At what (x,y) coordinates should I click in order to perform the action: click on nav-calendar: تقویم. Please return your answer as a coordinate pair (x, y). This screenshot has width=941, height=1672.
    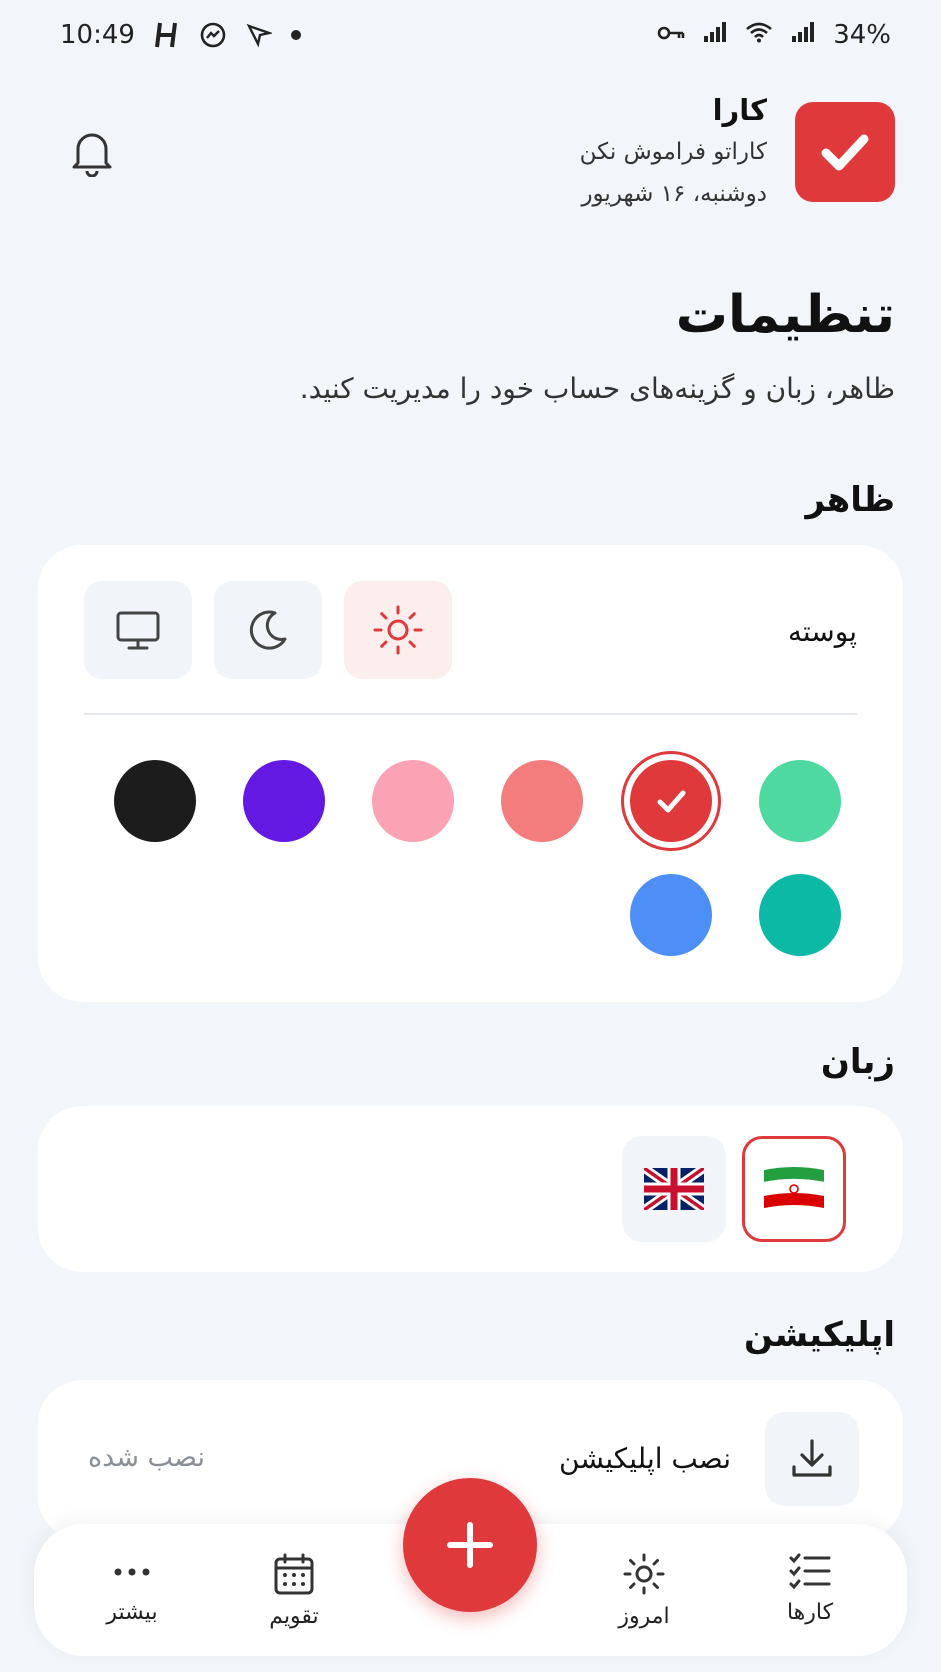
    Looking at the image, I should click on (294, 1590).